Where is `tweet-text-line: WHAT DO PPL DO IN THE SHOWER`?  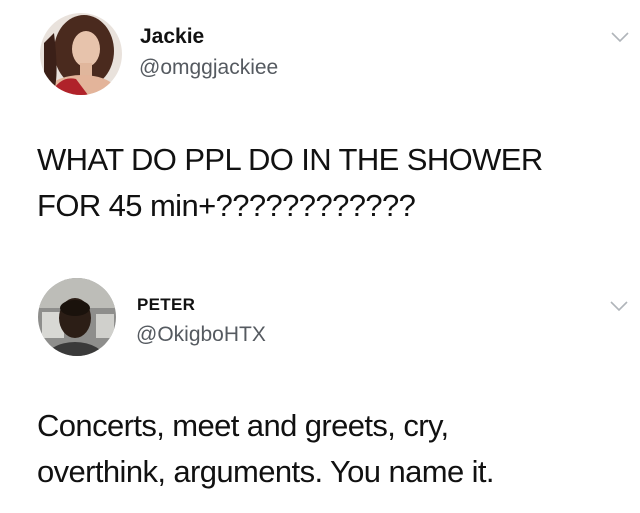
tweet-text-line: WHAT DO PPL DO IN THE SHOWER is located at coordinates (290, 159).